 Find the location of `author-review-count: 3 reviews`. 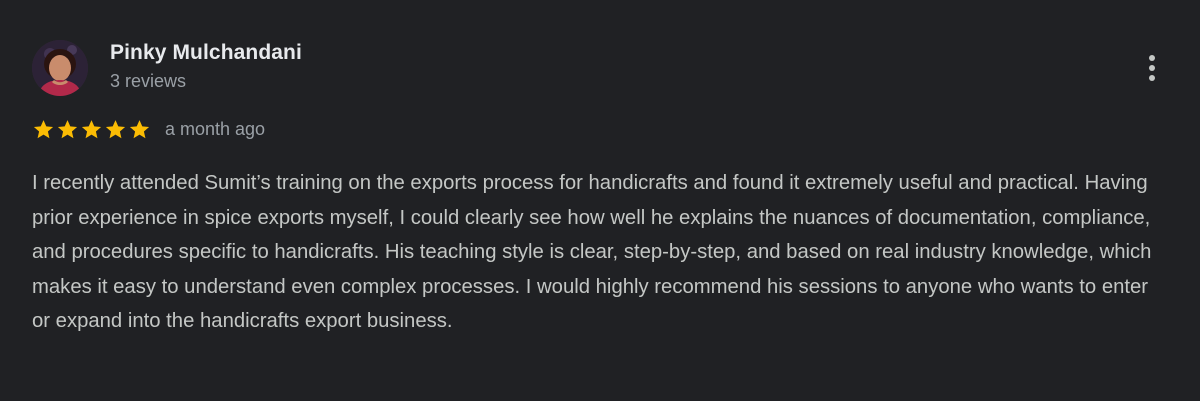

author-review-count: 3 reviews is located at coordinates (148, 81).